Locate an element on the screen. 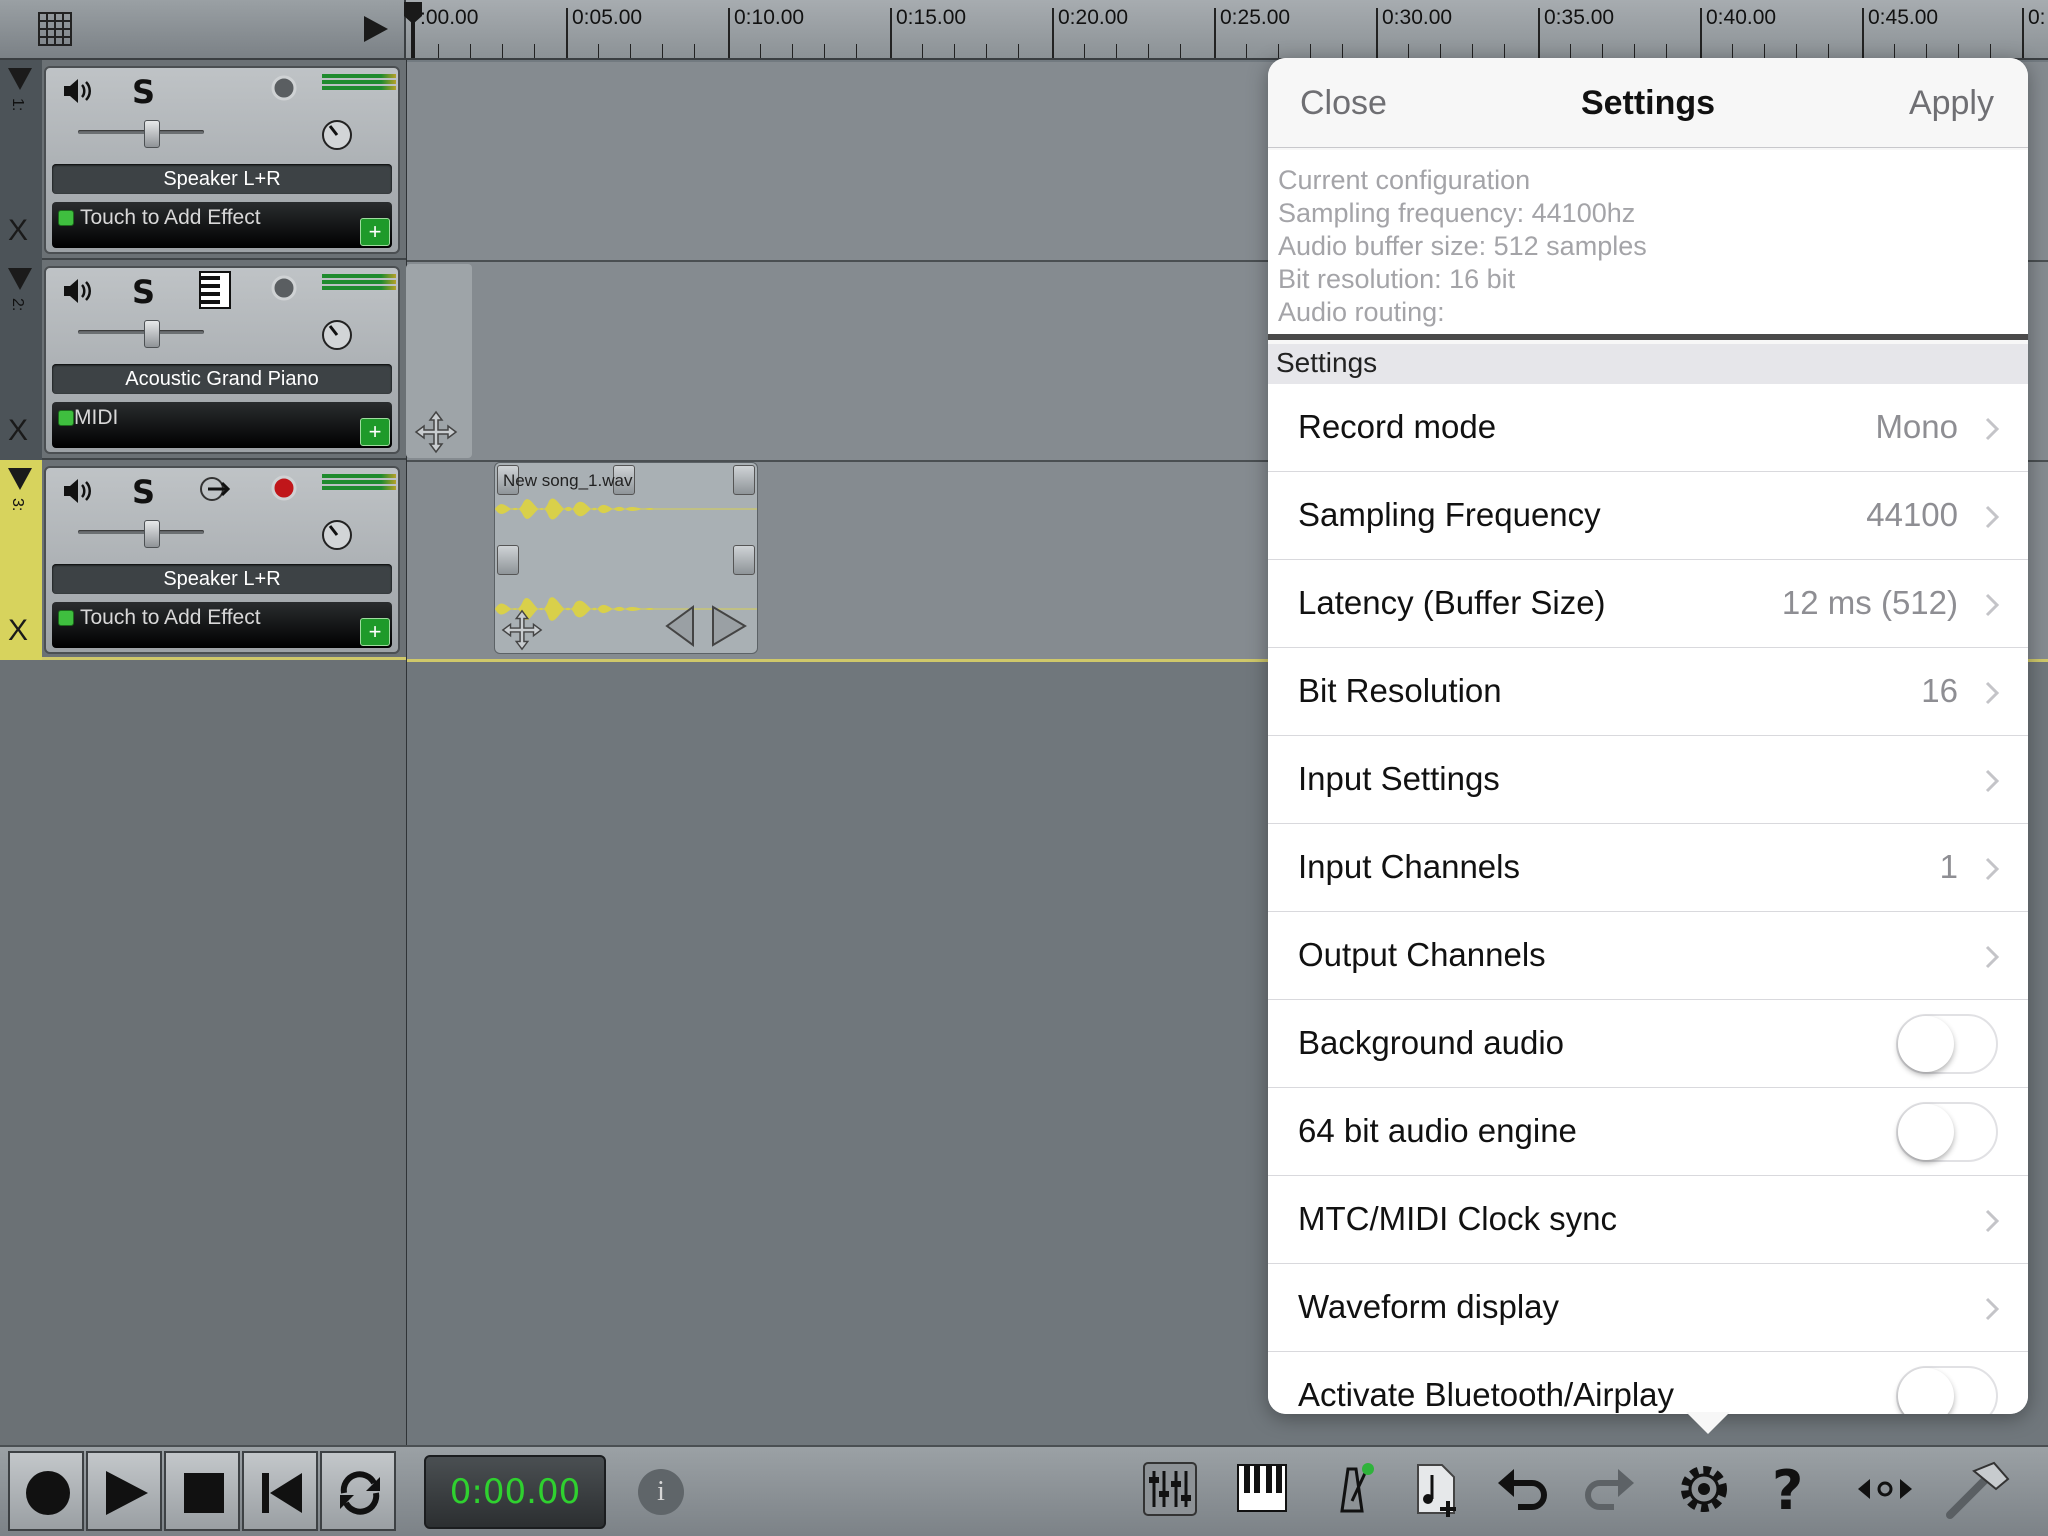 The image size is (2048, 1536). time-display: 0:00.00 is located at coordinates (515, 1492).